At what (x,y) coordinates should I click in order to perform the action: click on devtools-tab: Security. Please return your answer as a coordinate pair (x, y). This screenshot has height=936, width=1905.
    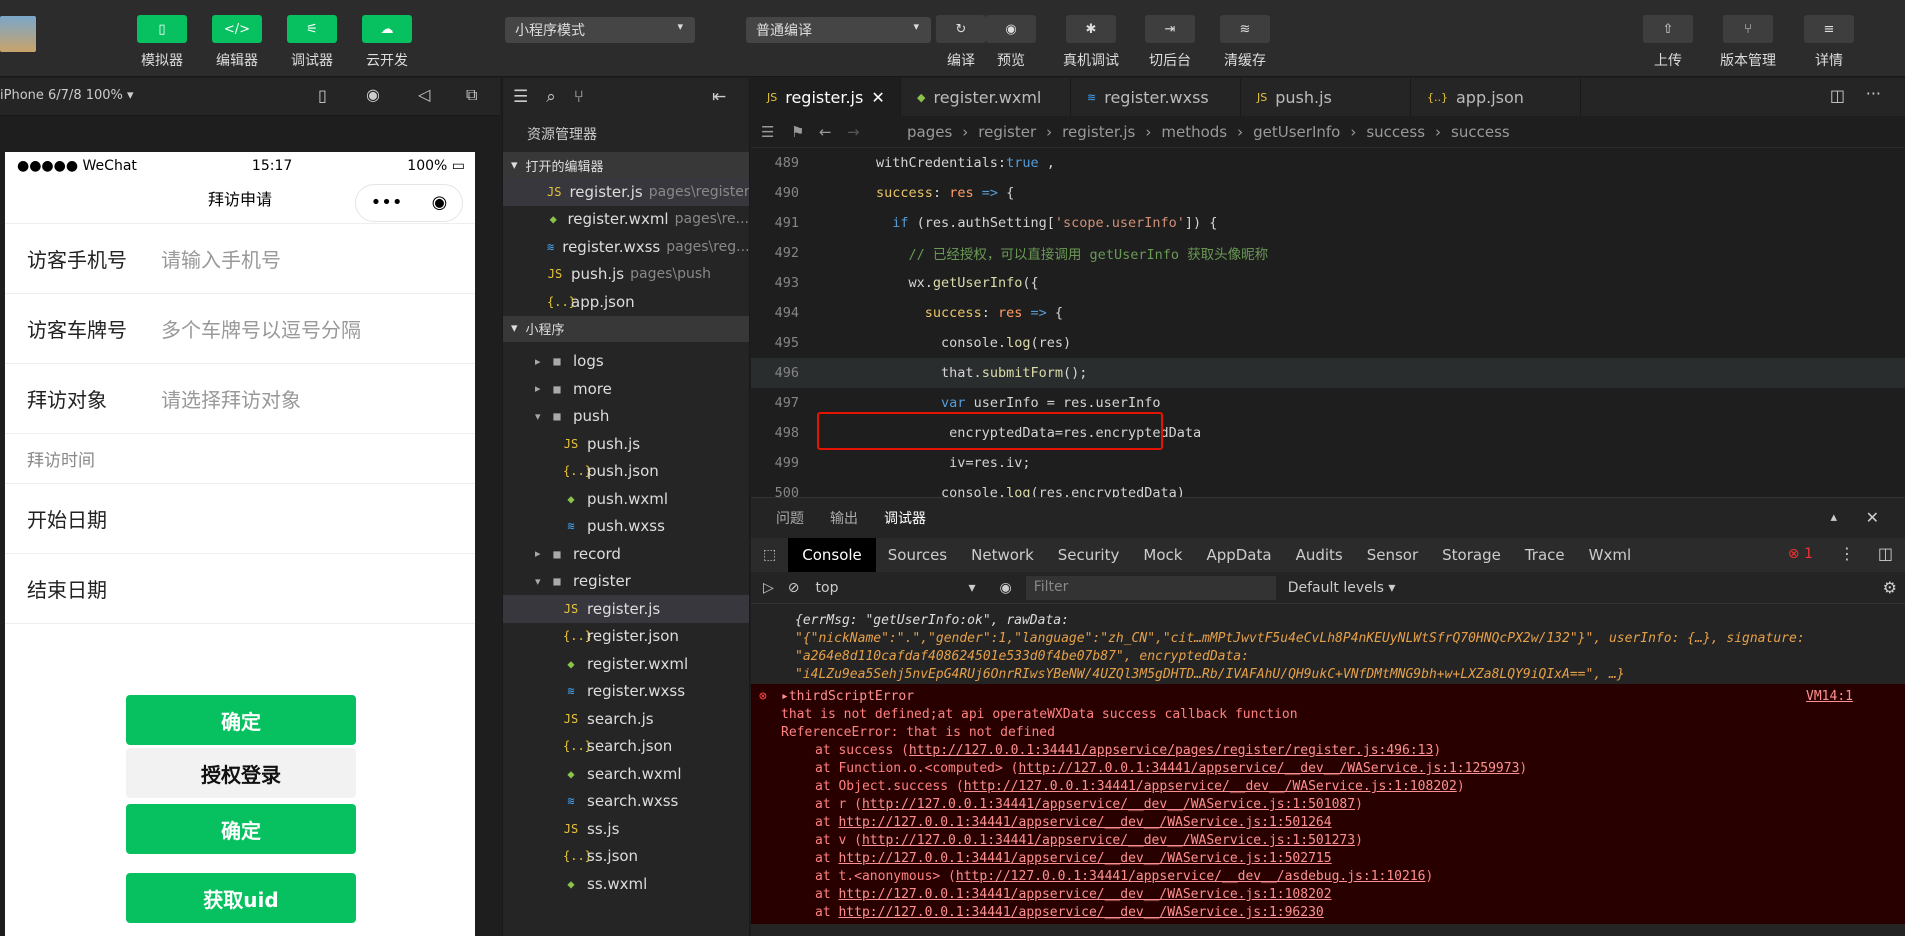
    Looking at the image, I should click on (1089, 555).